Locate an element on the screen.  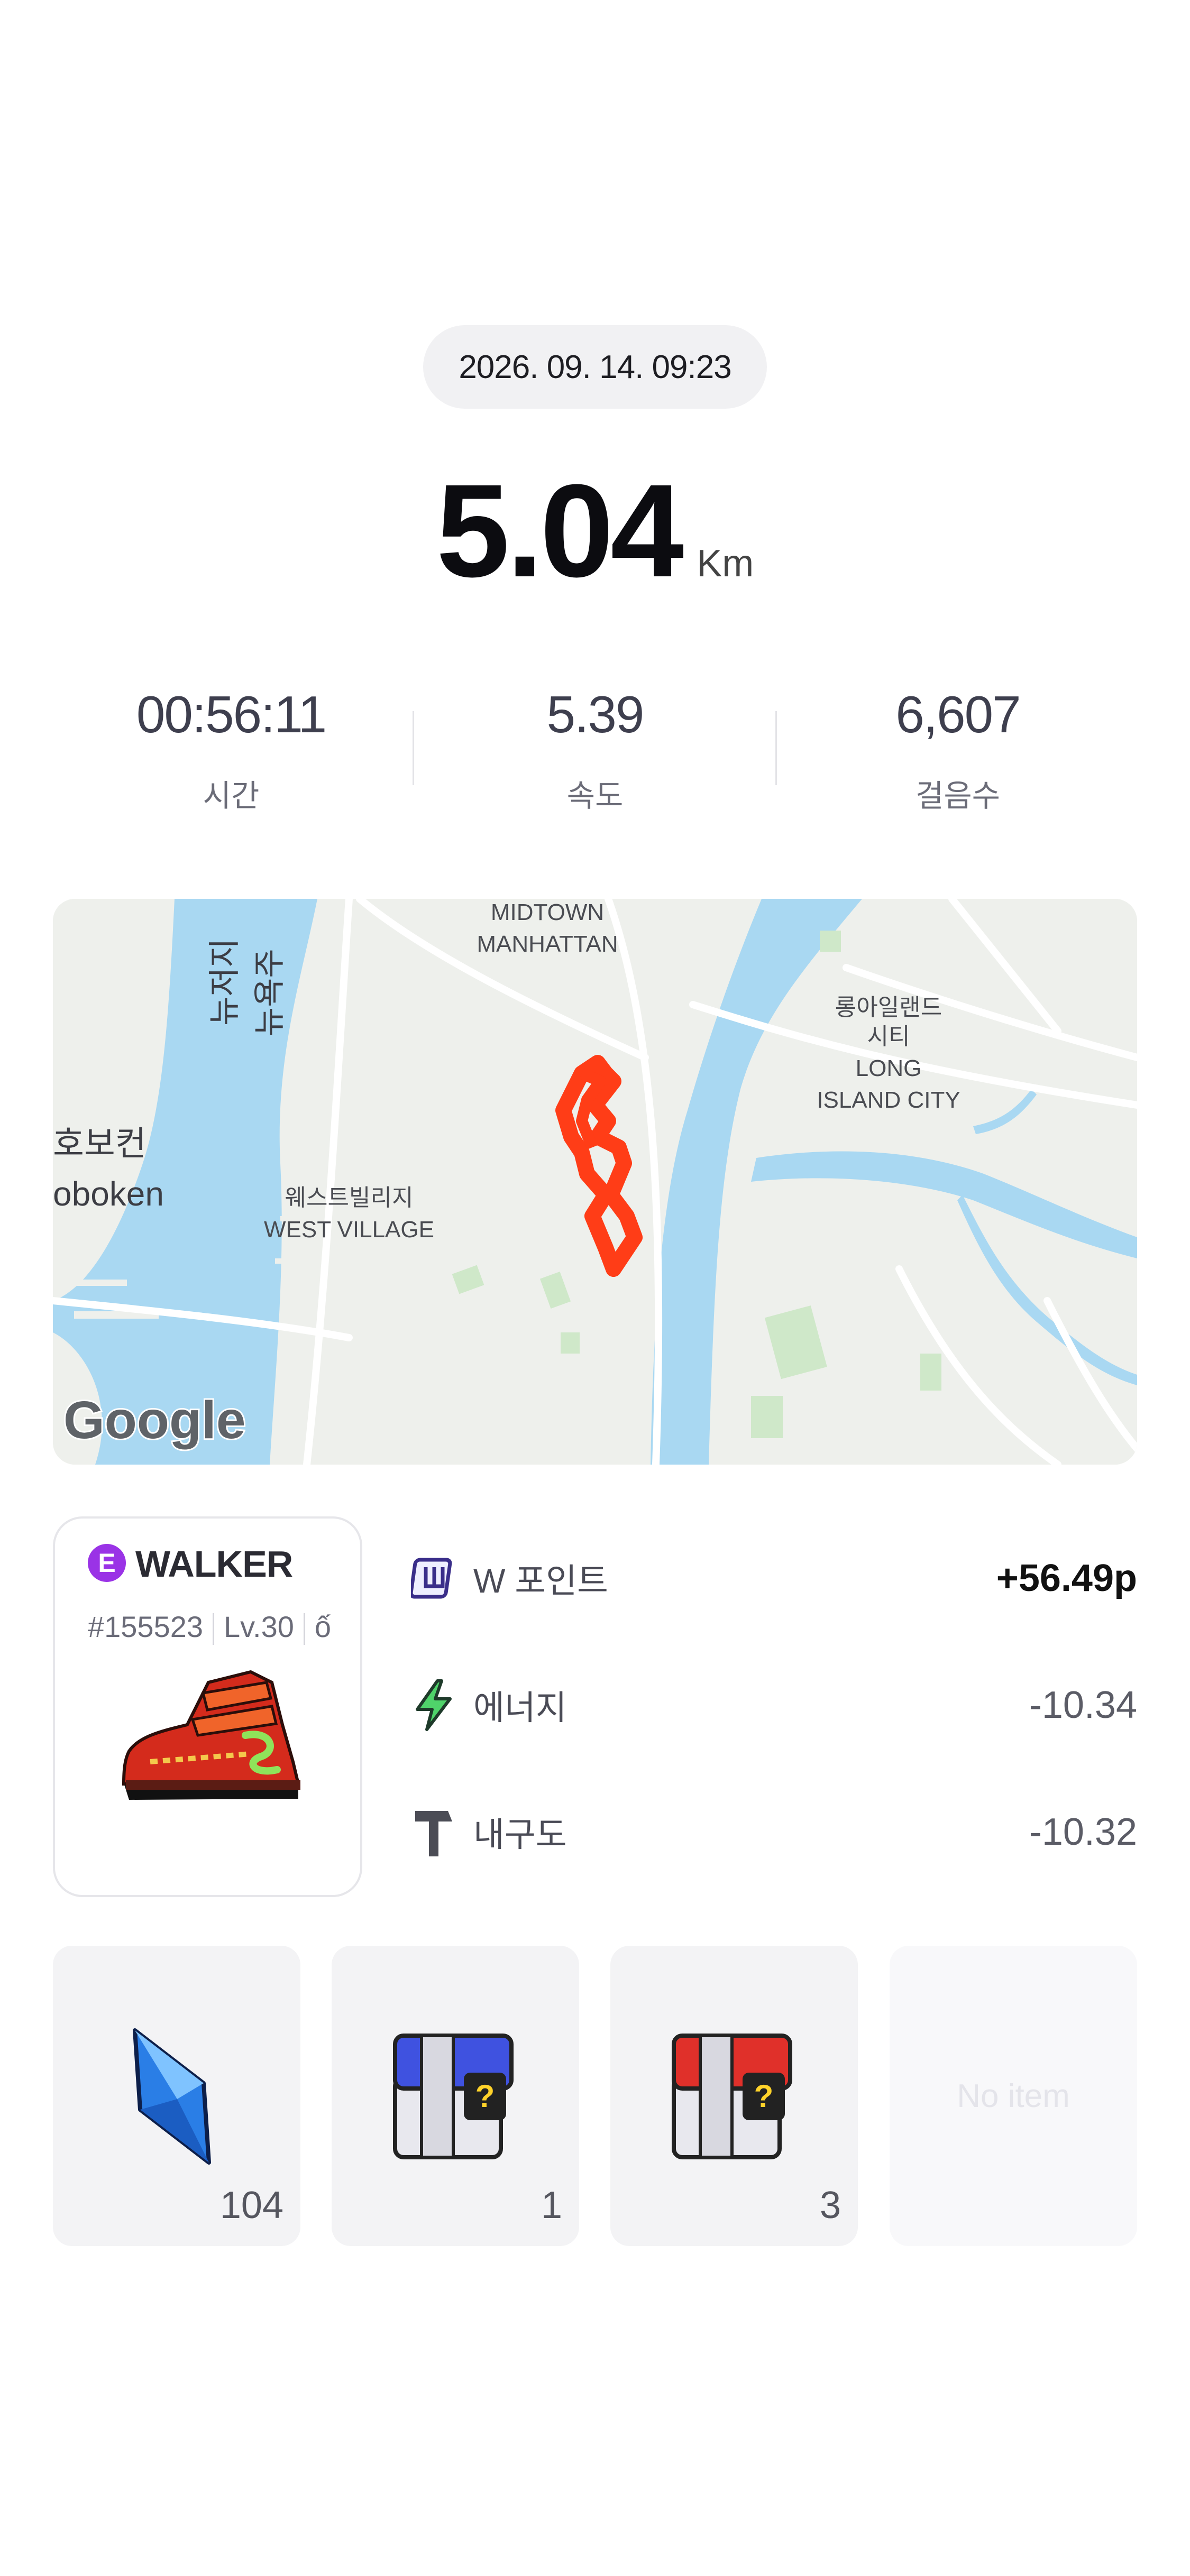
shoe-id: #155523 is located at coordinates (146, 1626).